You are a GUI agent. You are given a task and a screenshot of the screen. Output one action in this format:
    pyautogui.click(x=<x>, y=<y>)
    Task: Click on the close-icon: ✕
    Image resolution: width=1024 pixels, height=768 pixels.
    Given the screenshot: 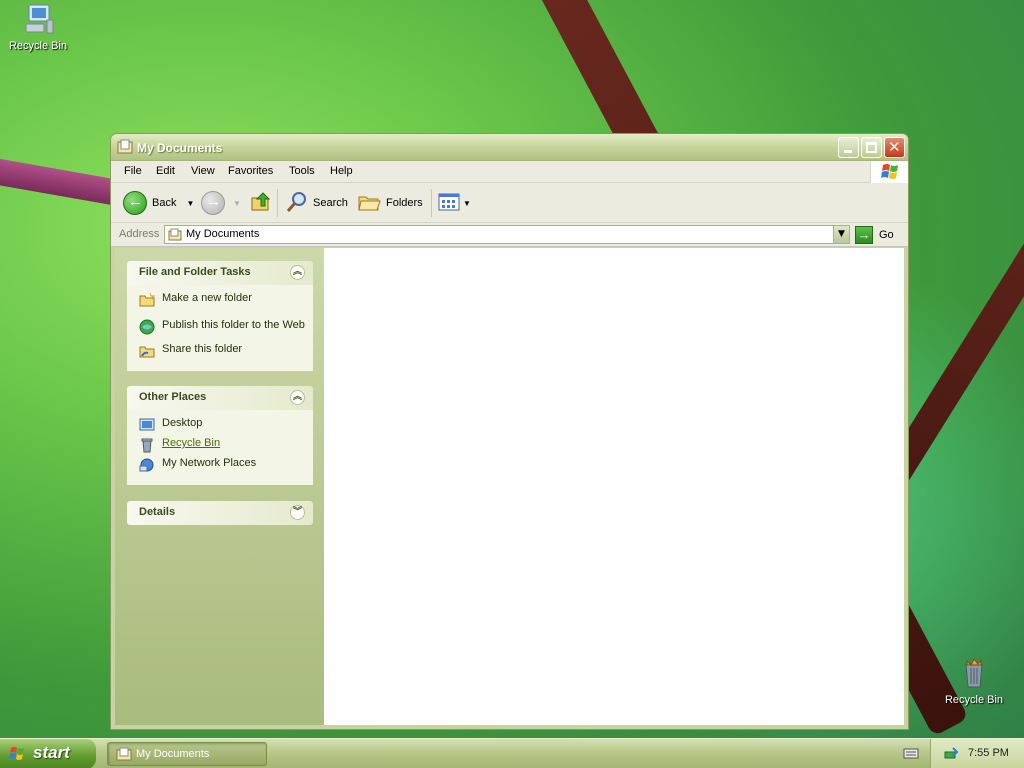 What is the action you would take?
    pyautogui.click(x=894, y=147)
    